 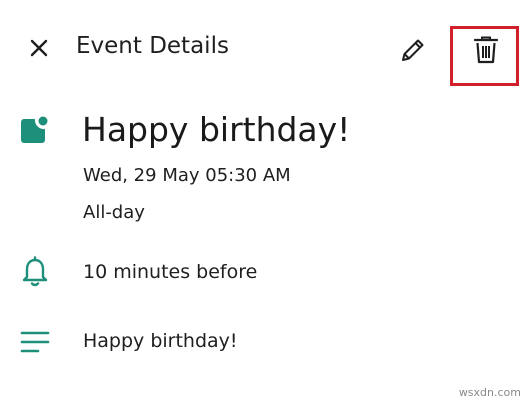 What do you see at coordinates (187, 175) in the screenshot?
I see `event-date-time: Wed, 29 May 05:30 AM` at bounding box center [187, 175].